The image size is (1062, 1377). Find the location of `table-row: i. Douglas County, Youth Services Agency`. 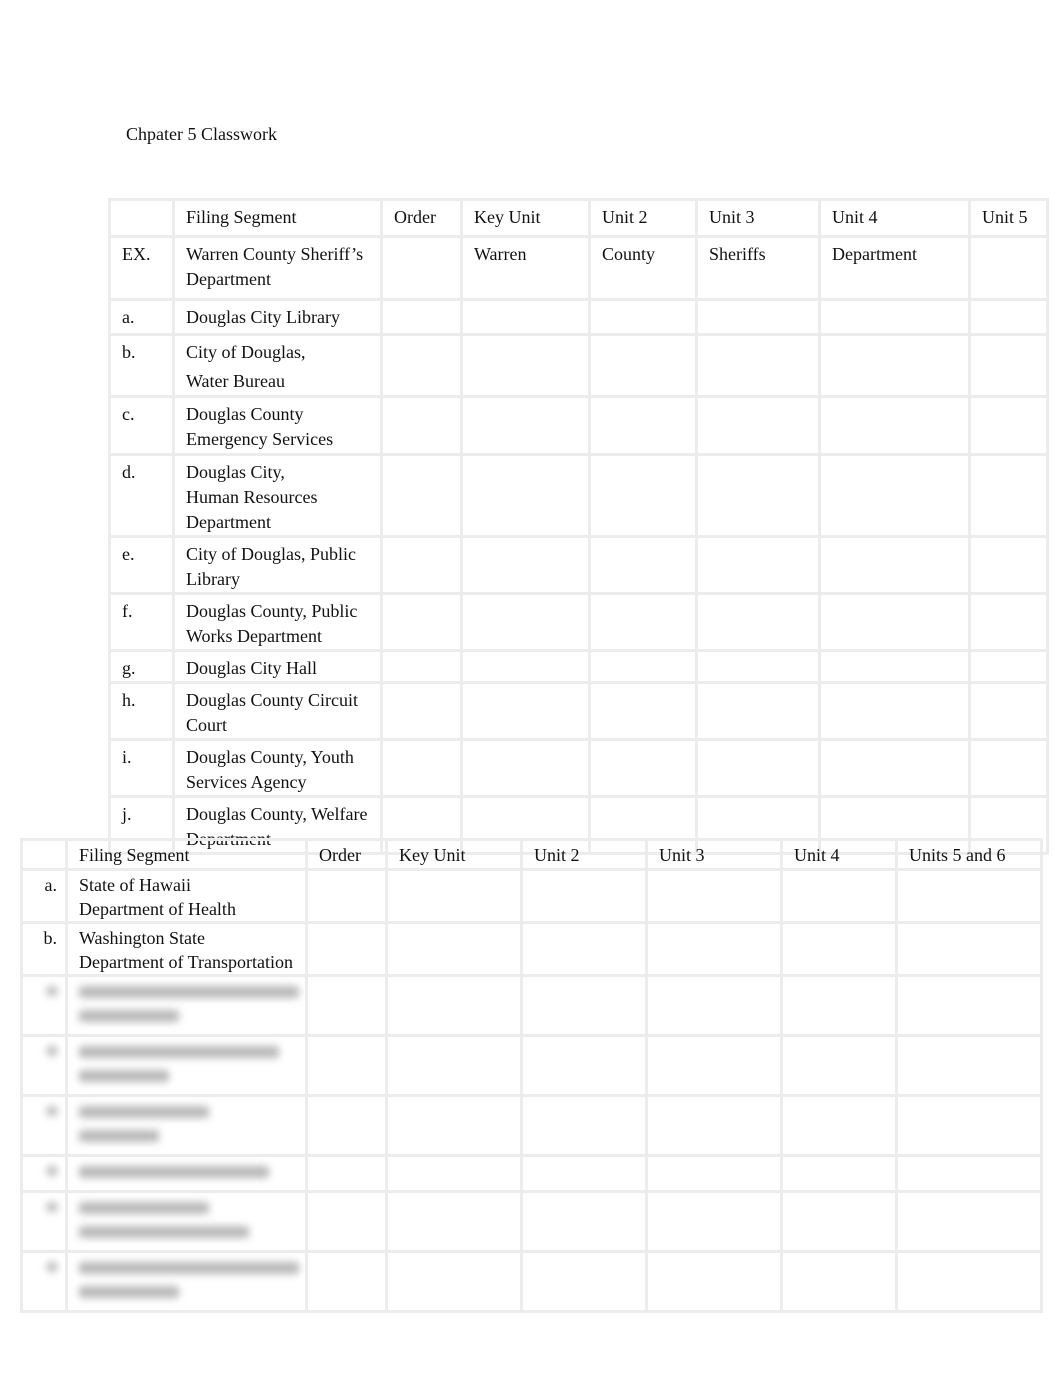

table-row: i. Douglas County, Youth Services Agency is located at coordinates (578, 768).